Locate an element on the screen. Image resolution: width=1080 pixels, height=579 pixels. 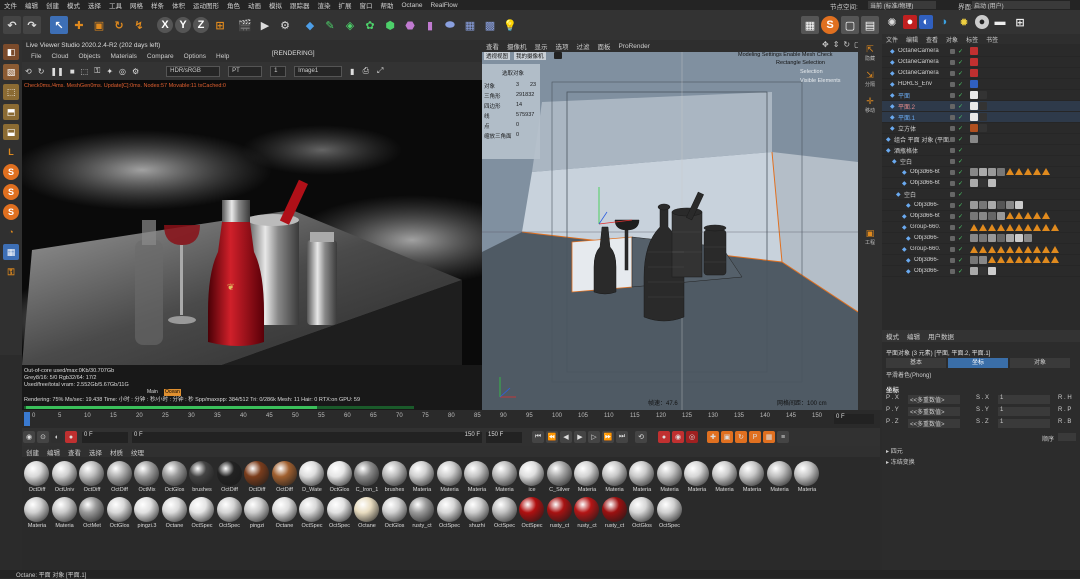
current-frame-field: 0 F is located at coordinates (854, 419).